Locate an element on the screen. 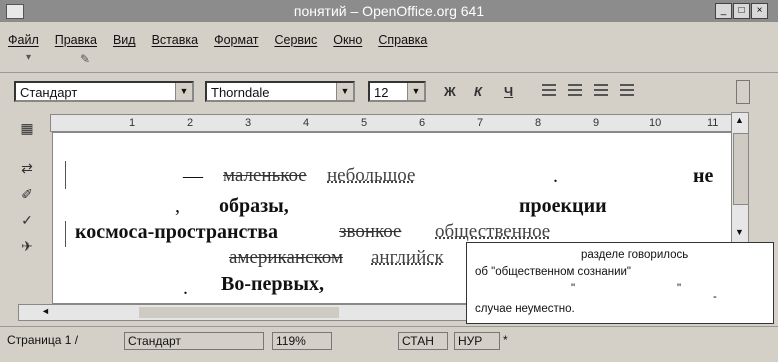  text-word: не is located at coordinates (703, 176).